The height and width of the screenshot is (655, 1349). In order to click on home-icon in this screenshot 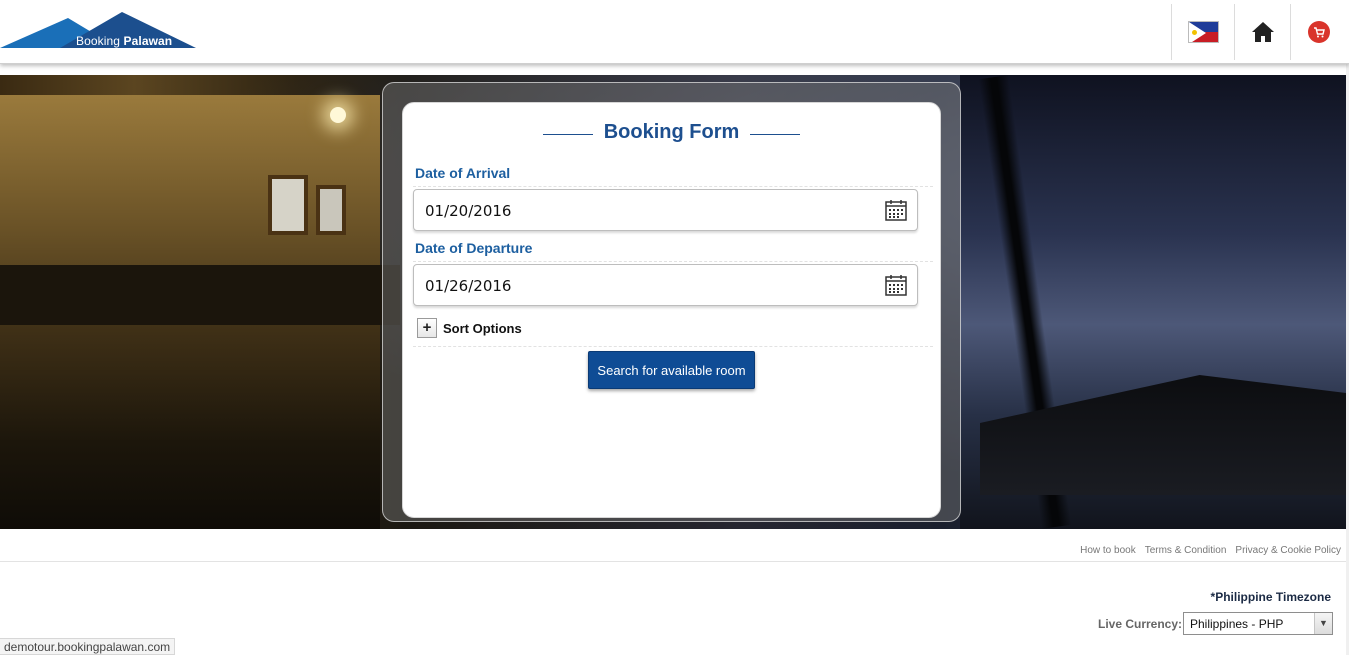, I will do `click(1262, 32)`.